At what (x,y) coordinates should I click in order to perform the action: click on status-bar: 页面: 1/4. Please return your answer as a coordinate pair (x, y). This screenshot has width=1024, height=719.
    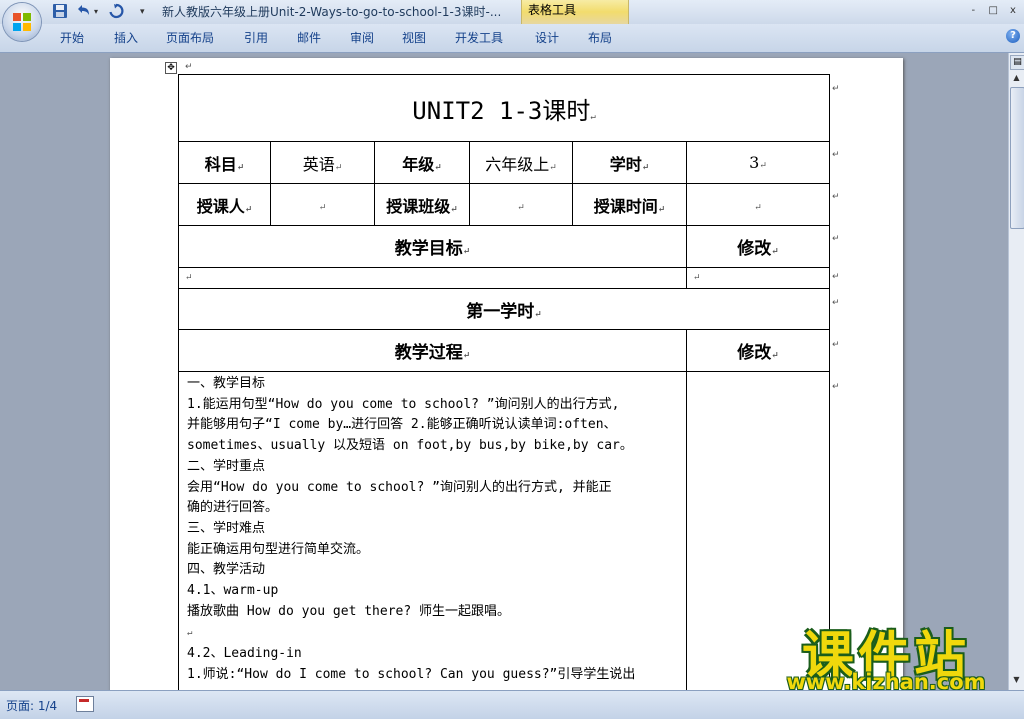
    Looking at the image, I should click on (512, 704).